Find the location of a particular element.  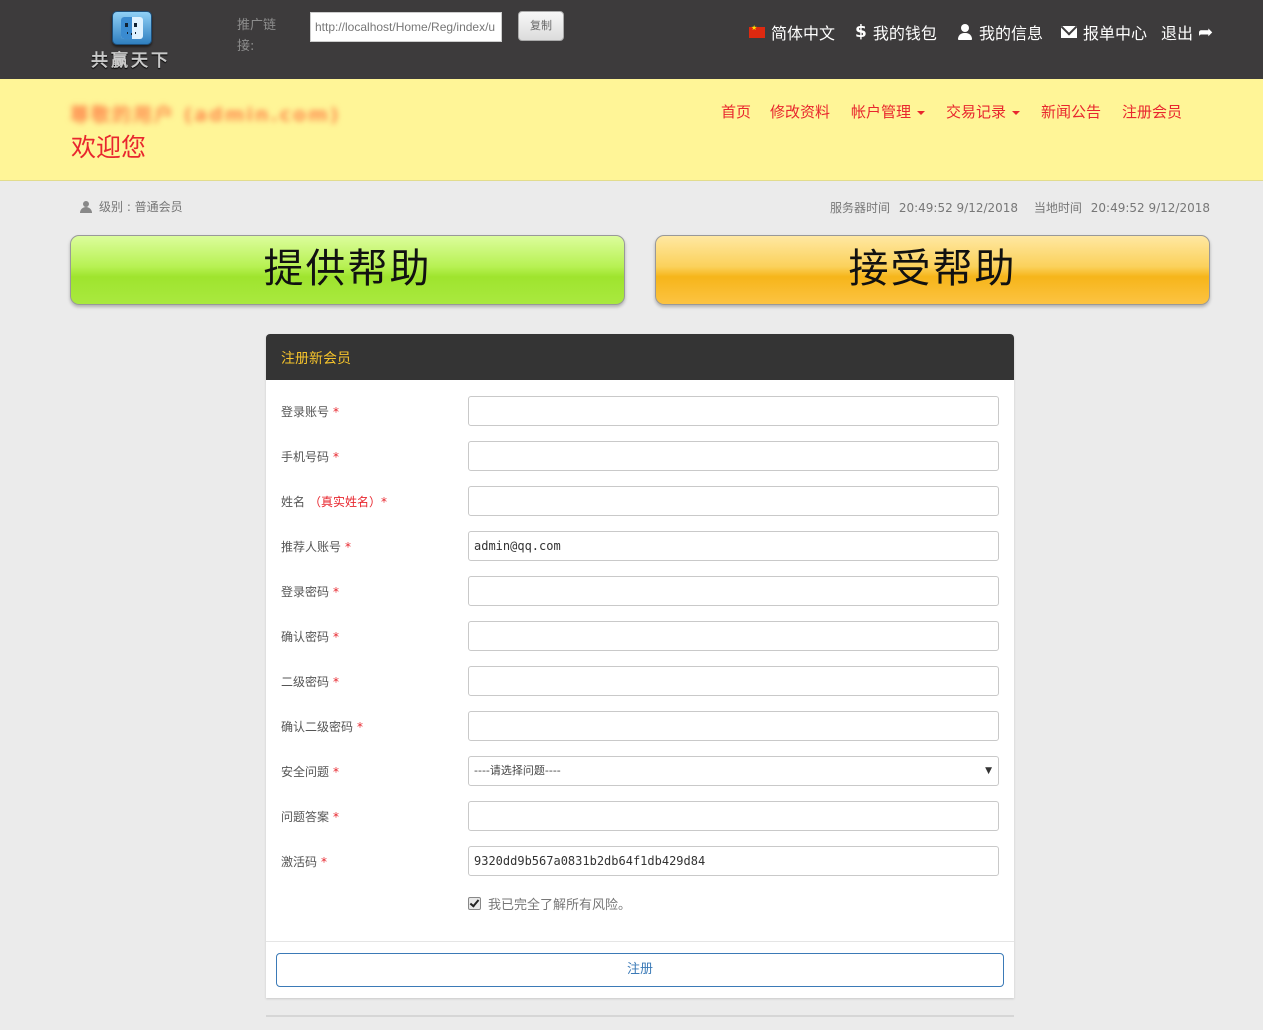

envelope-icon is located at coordinates (1069, 32).